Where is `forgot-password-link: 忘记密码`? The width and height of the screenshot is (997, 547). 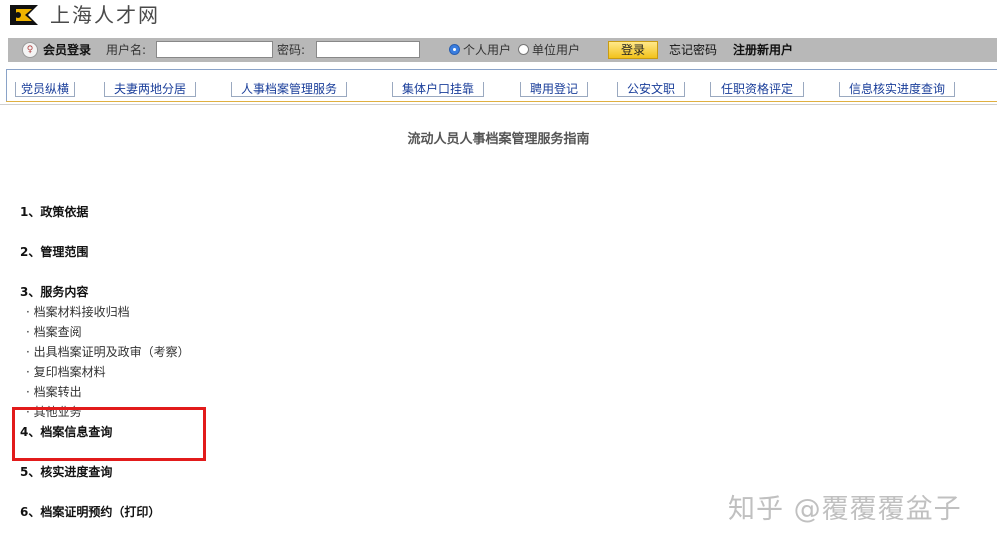
forgot-password-link: 忘记密码 is located at coordinates (693, 50).